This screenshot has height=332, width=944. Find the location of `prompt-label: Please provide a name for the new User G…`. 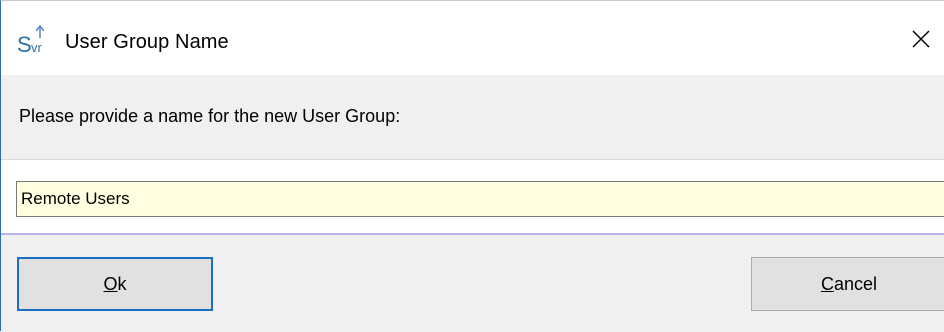

prompt-label: Please provide a name for the new User G… is located at coordinates (210, 116).